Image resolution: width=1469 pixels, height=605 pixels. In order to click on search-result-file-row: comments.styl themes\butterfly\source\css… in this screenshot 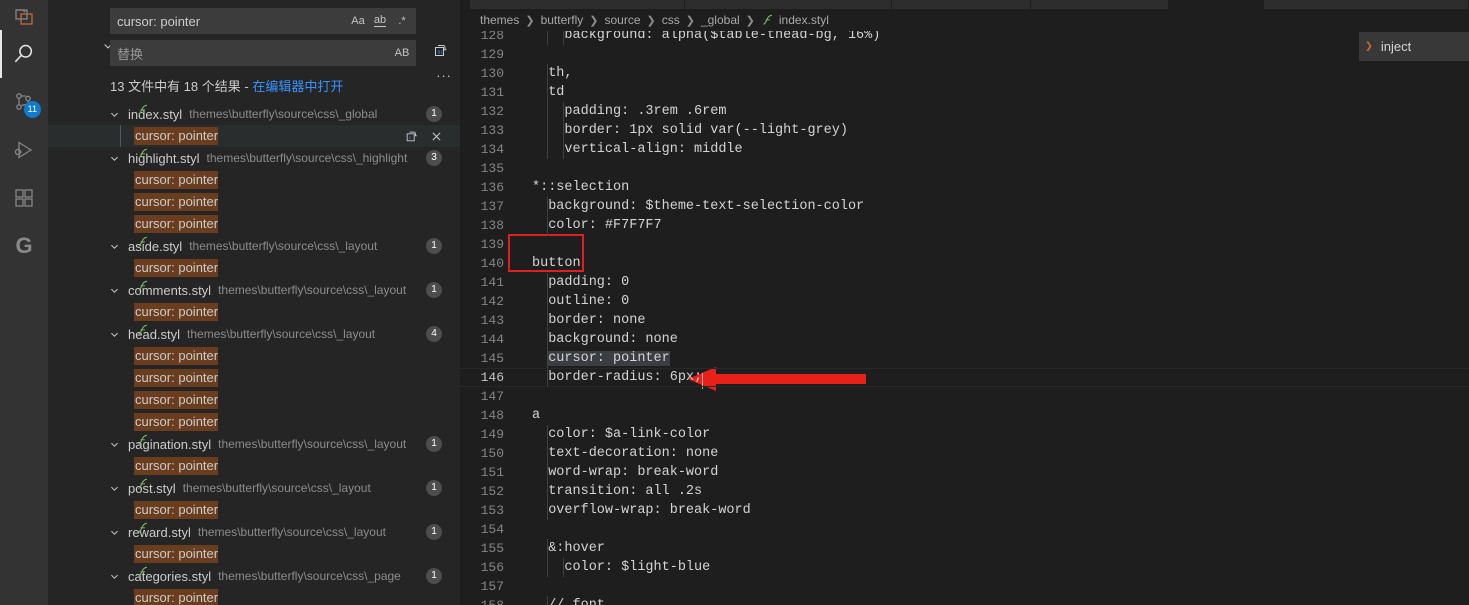, I will do `click(254, 290)`.